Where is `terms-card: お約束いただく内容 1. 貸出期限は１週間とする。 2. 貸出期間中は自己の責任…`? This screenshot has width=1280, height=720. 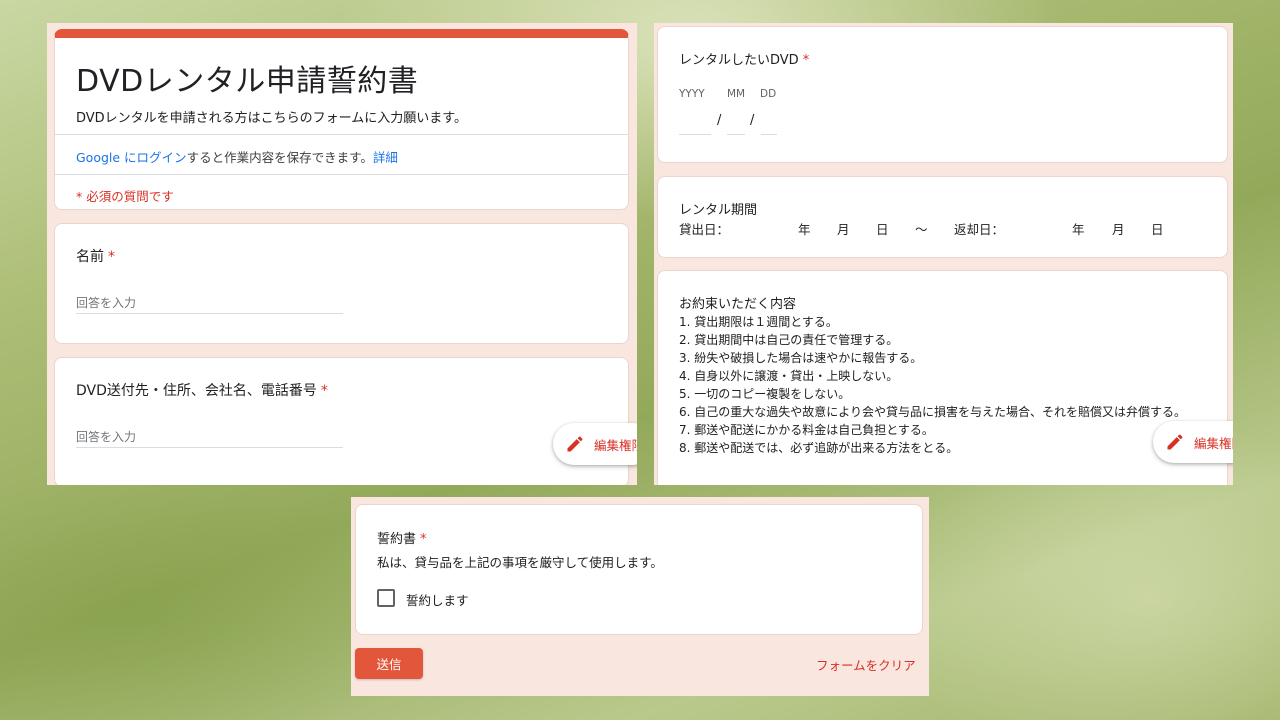
terms-card: お約束いただく内容 1. 貸出期限は１週間とする。 2. 貸出期間中は自己の責任… is located at coordinates (942, 377).